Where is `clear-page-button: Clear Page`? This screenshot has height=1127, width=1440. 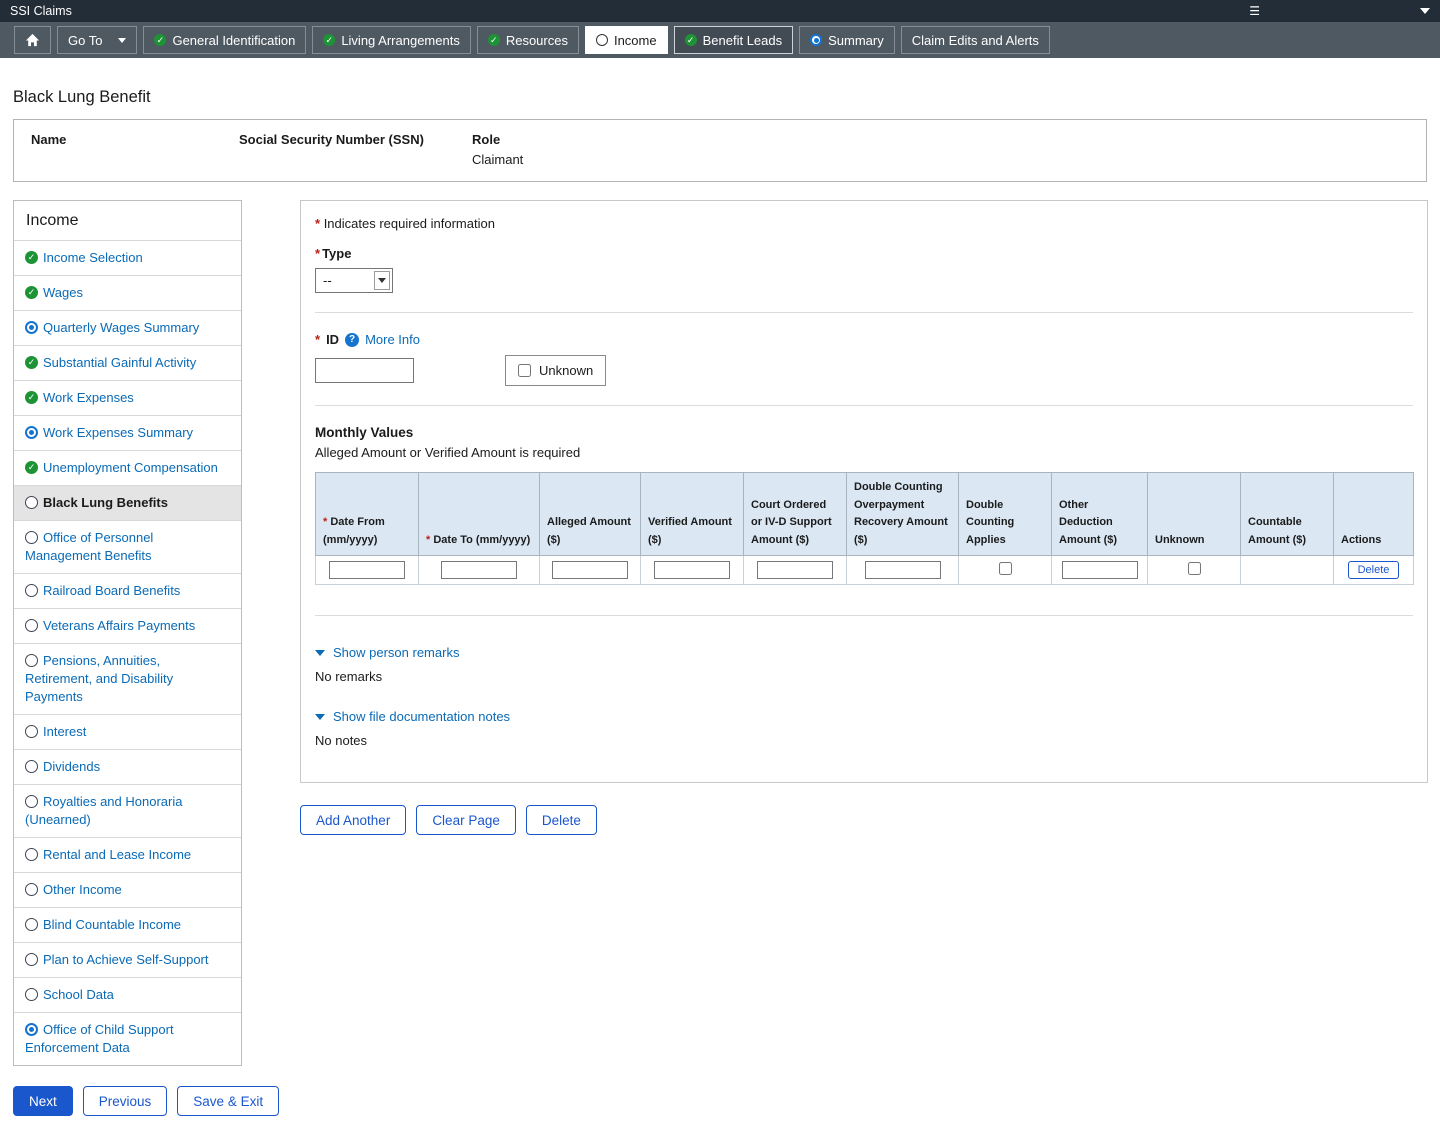
clear-page-button: Clear Page is located at coordinates (466, 820).